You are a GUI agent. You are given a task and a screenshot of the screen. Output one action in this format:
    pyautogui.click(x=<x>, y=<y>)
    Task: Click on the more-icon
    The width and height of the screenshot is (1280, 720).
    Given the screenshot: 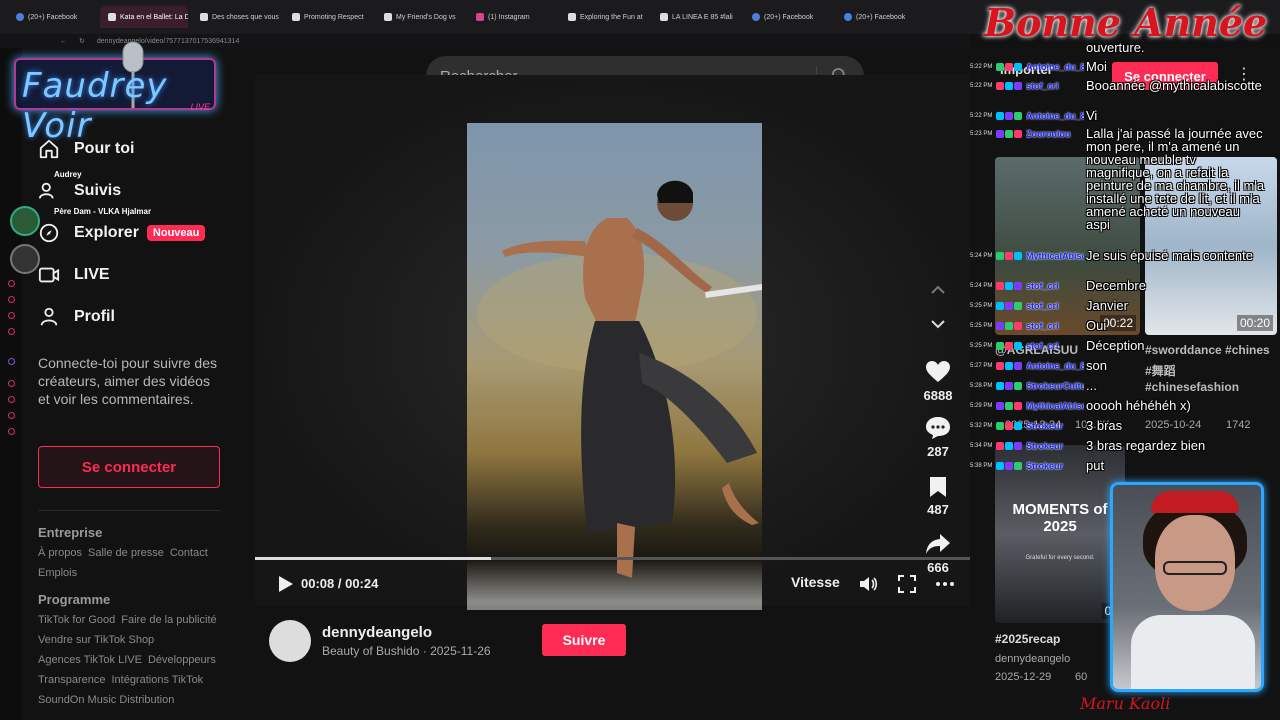 What is the action you would take?
    pyautogui.click(x=945, y=584)
    